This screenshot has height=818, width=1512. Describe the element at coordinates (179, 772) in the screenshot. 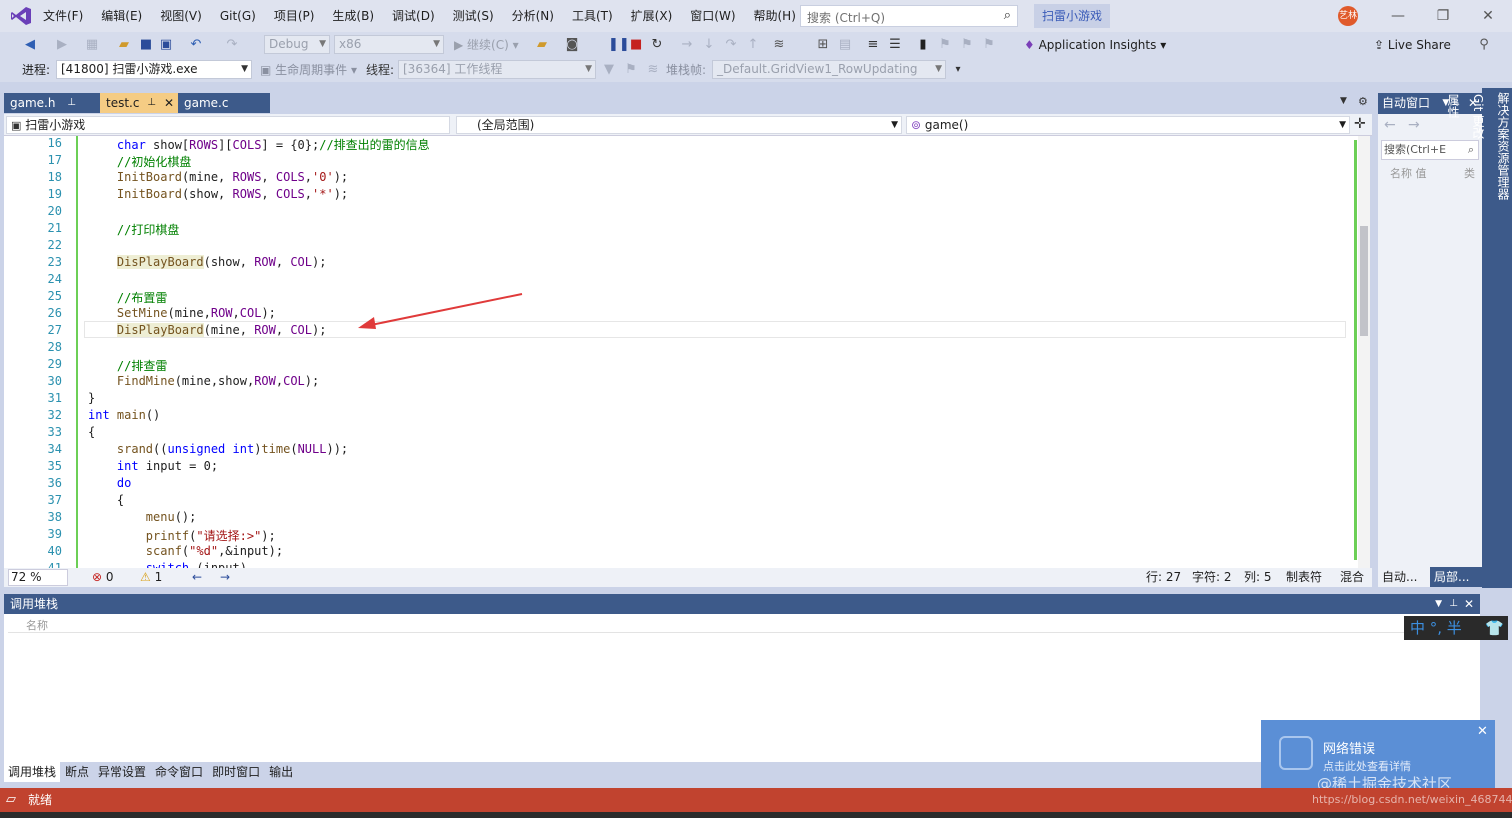

I see `tab-command-window: 命令窗口` at that location.